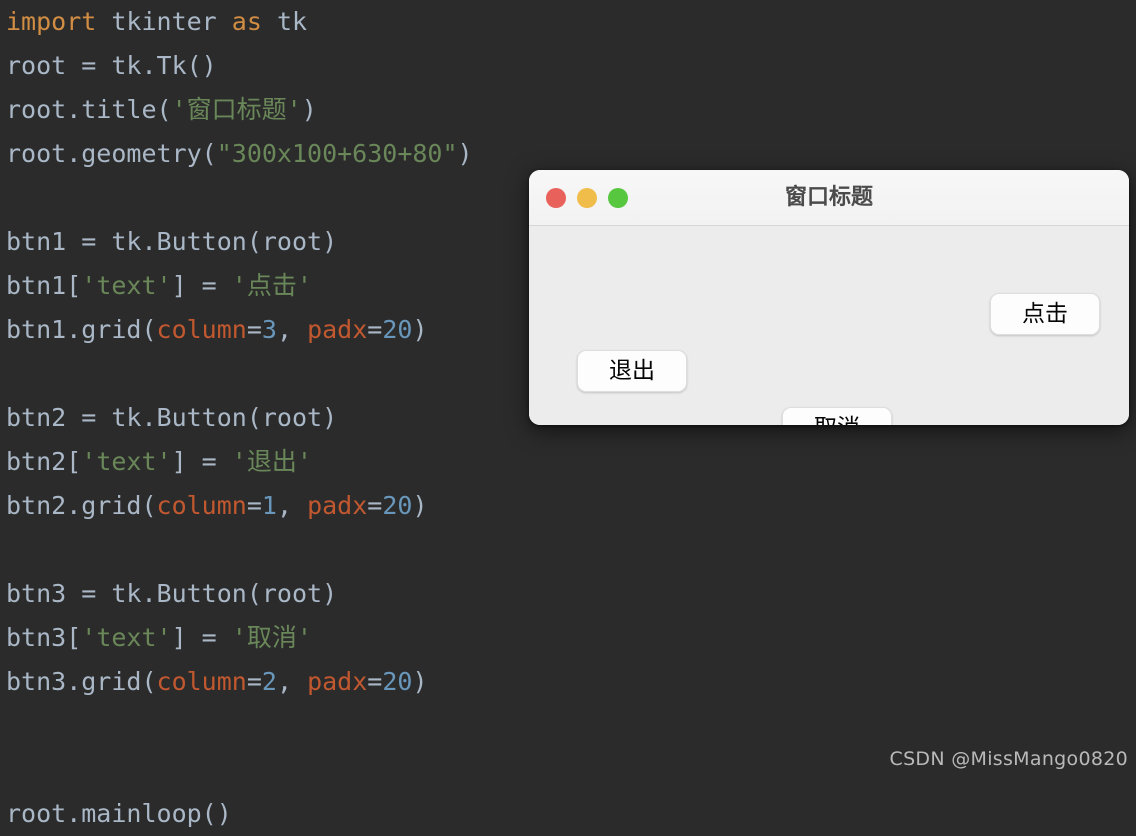 The width and height of the screenshot is (1136, 836). What do you see at coordinates (568, 66) in the screenshot?
I see `code-line: root = tk.Tk()` at bounding box center [568, 66].